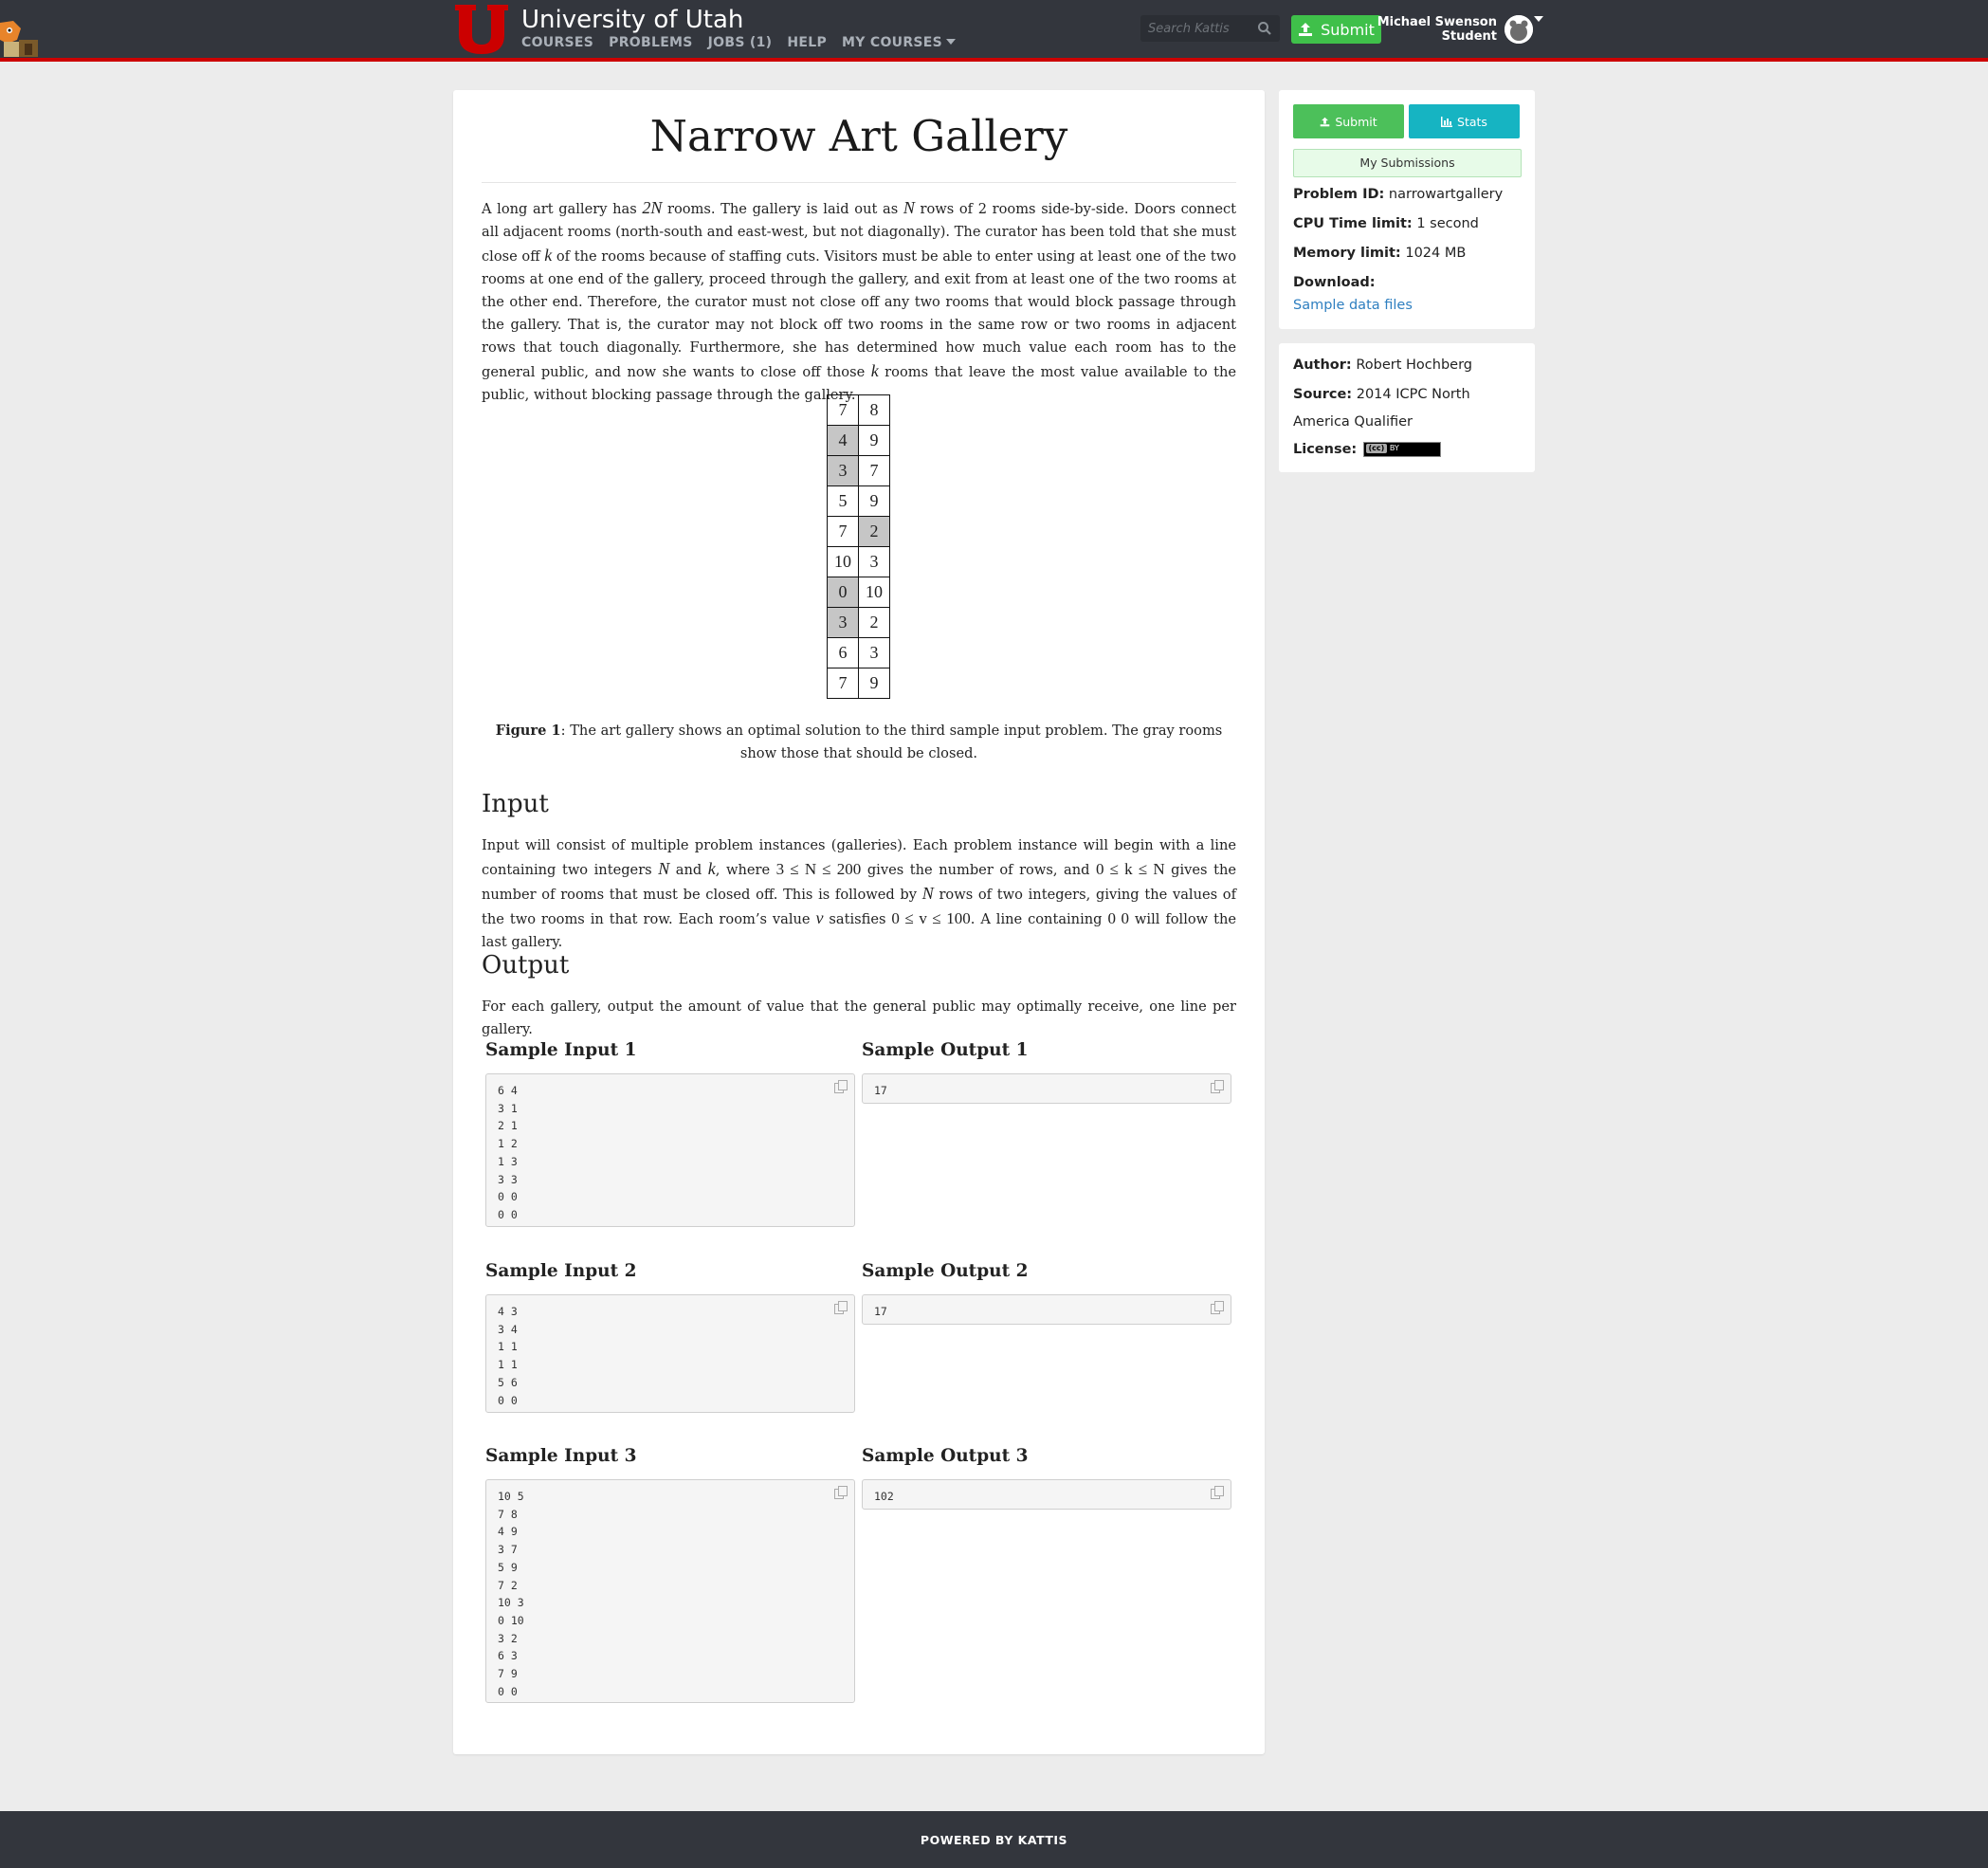  I want to click on nav-courses: COURSES, so click(557, 42).